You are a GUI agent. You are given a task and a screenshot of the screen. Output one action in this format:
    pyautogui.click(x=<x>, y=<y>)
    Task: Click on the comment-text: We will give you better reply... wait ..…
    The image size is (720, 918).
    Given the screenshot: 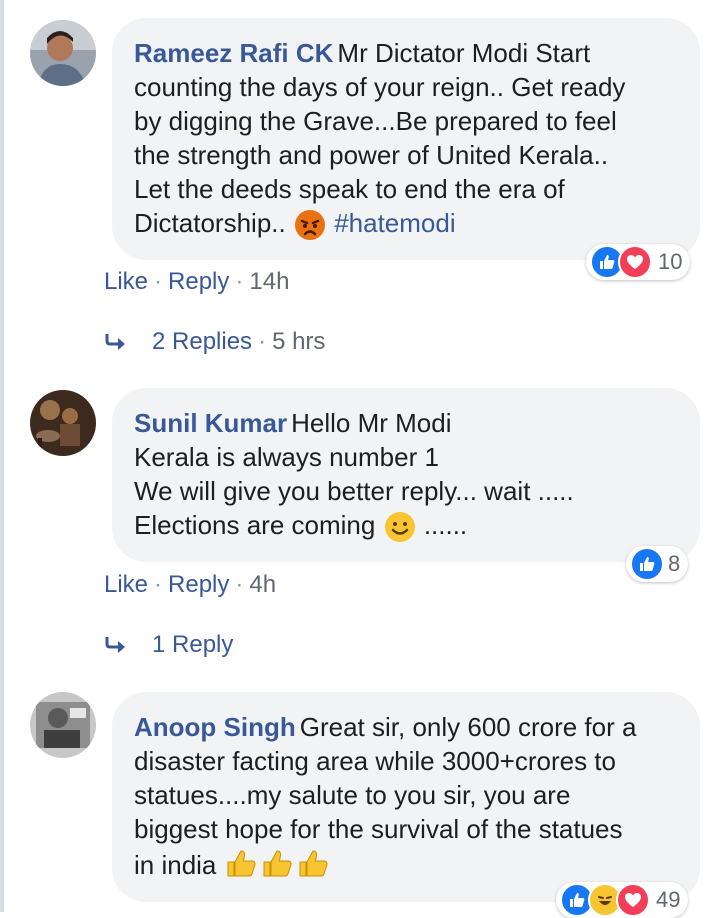 What is the action you would take?
    pyautogui.click(x=354, y=491)
    